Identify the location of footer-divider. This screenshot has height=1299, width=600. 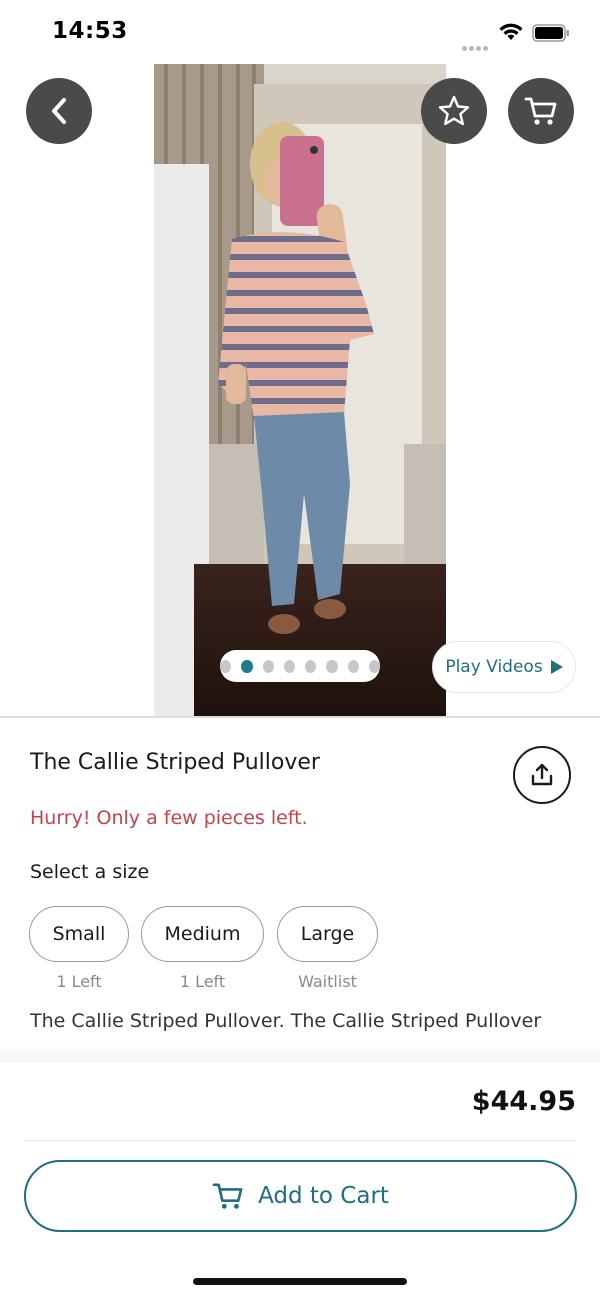
(300, 1140).